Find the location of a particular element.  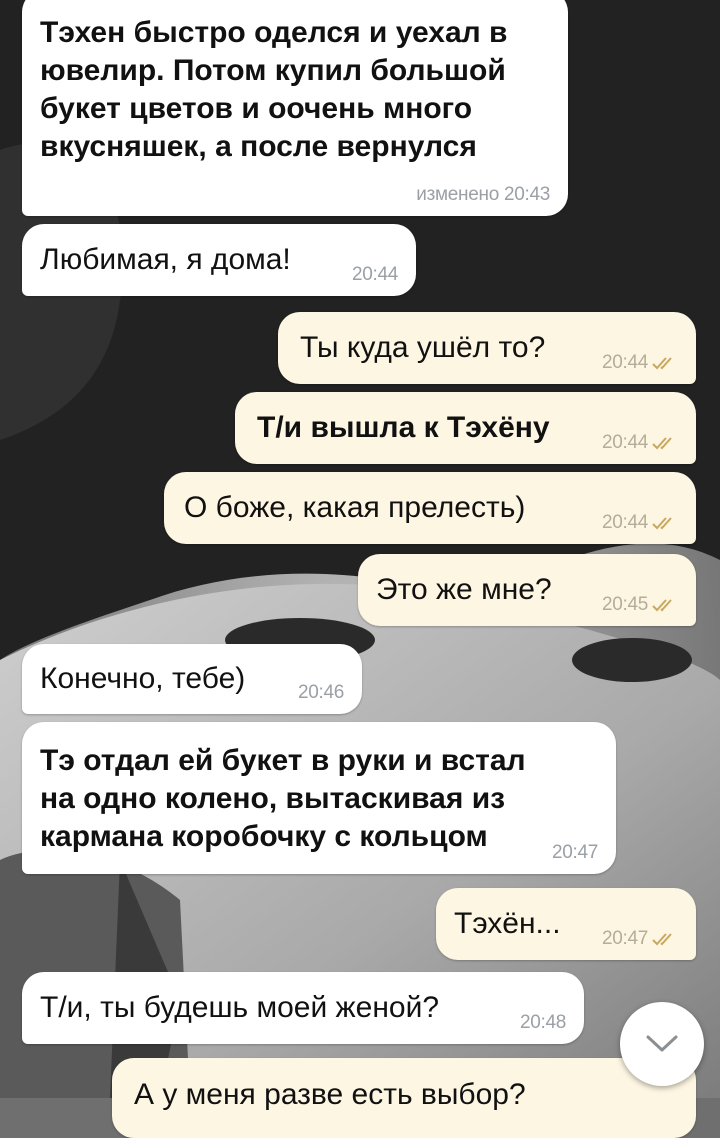

timestamp: 20:48 is located at coordinates (542, 1022).